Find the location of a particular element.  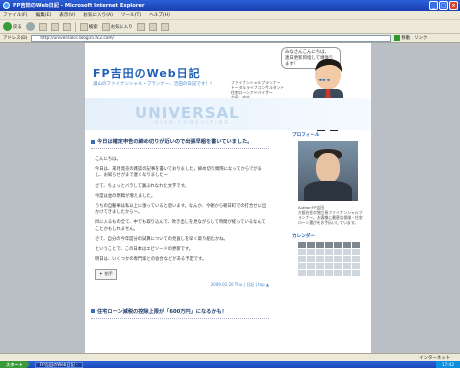

forward-arrow-icon is located at coordinates (30, 26).